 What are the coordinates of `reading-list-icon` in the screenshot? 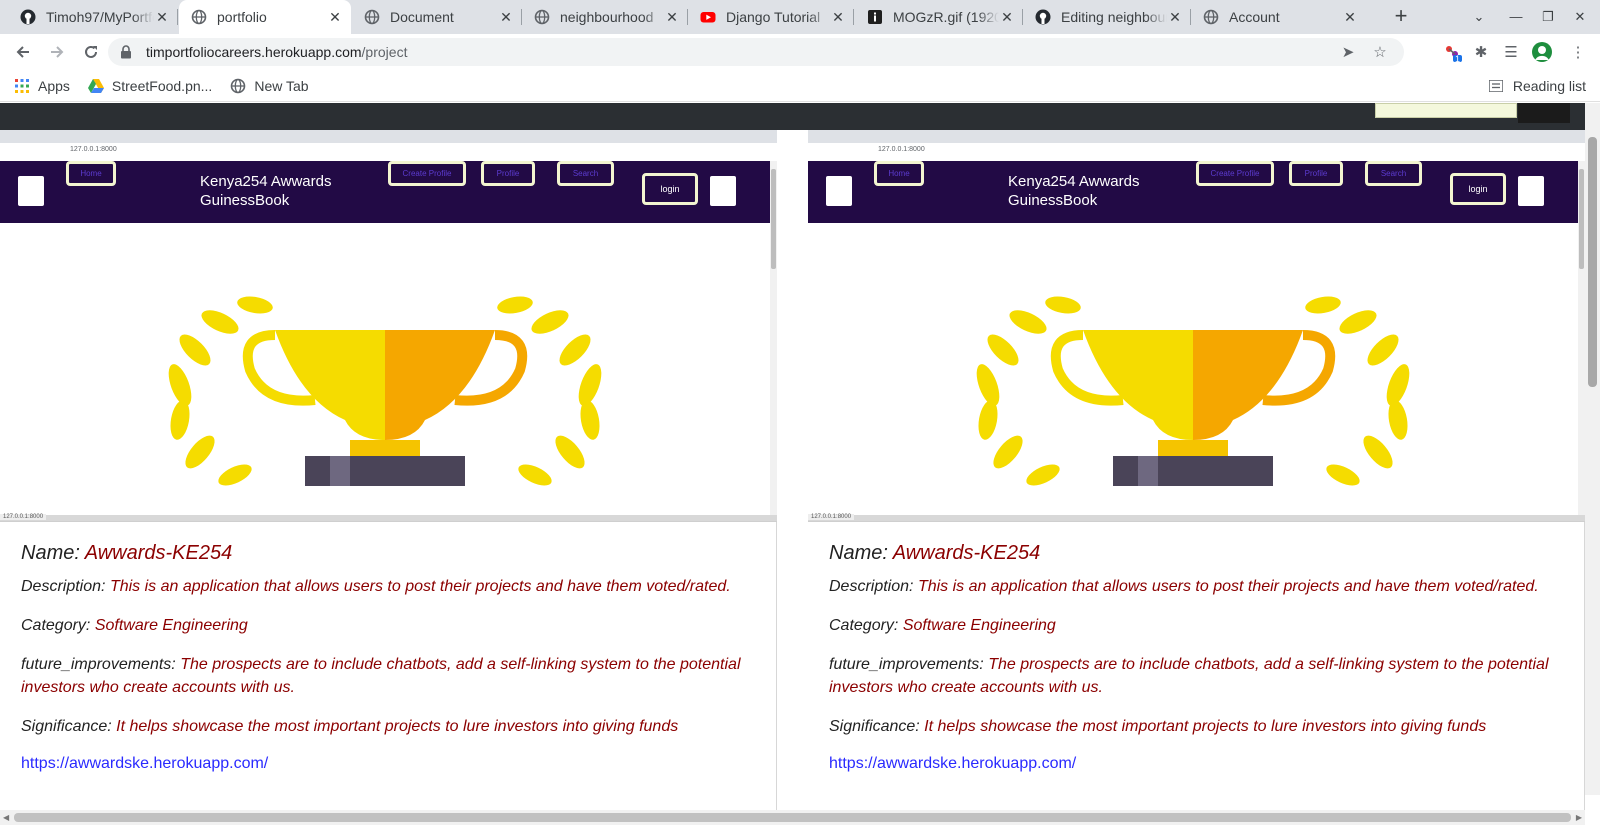 It's located at (1496, 86).